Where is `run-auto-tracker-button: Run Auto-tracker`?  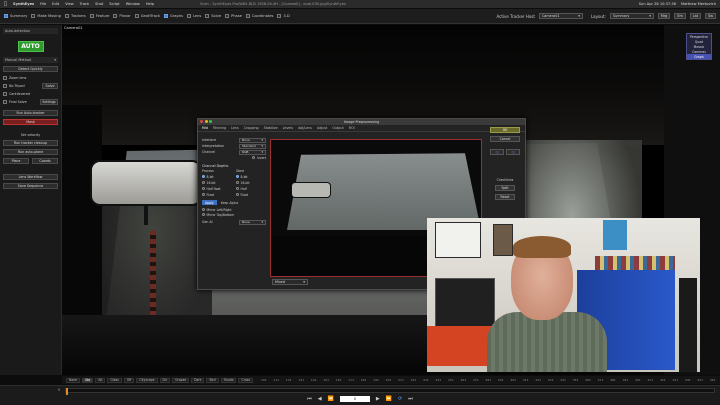 run-auto-tracker-button: Run Auto-tracker is located at coordinates (30, 113).